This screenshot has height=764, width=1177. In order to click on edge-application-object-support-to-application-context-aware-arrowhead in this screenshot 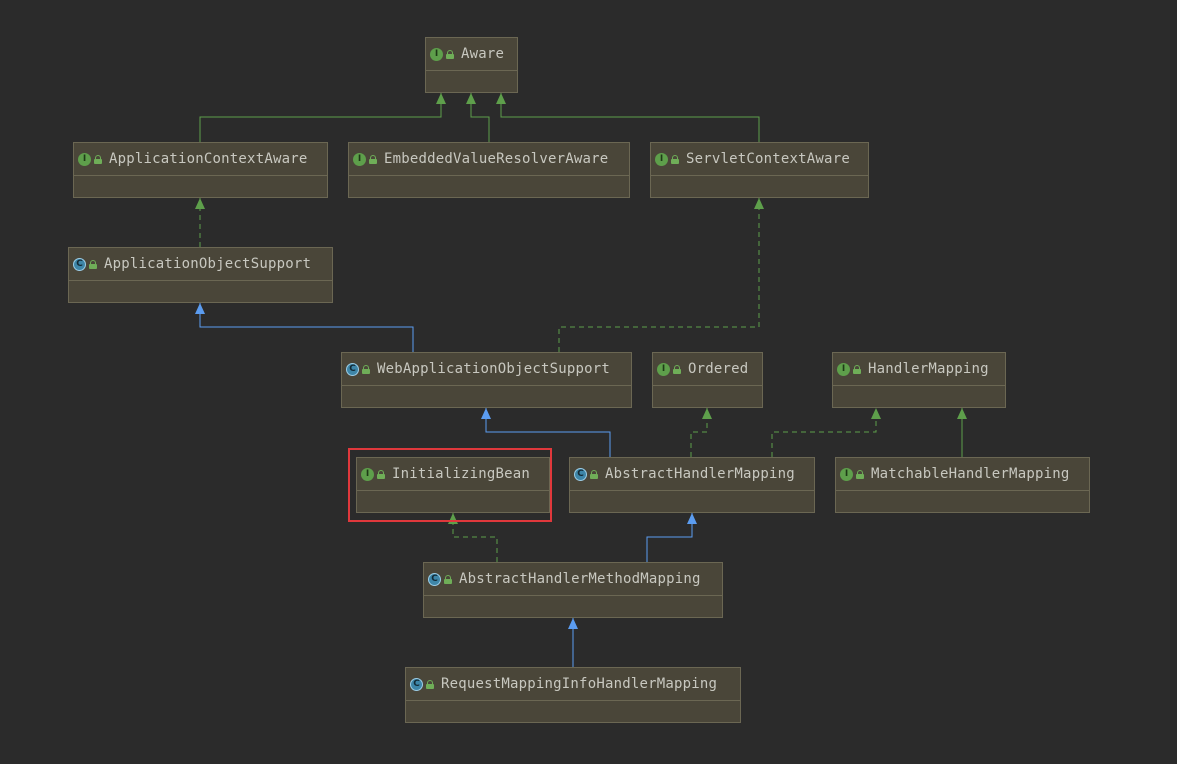, I will do `click(200, 203)`.